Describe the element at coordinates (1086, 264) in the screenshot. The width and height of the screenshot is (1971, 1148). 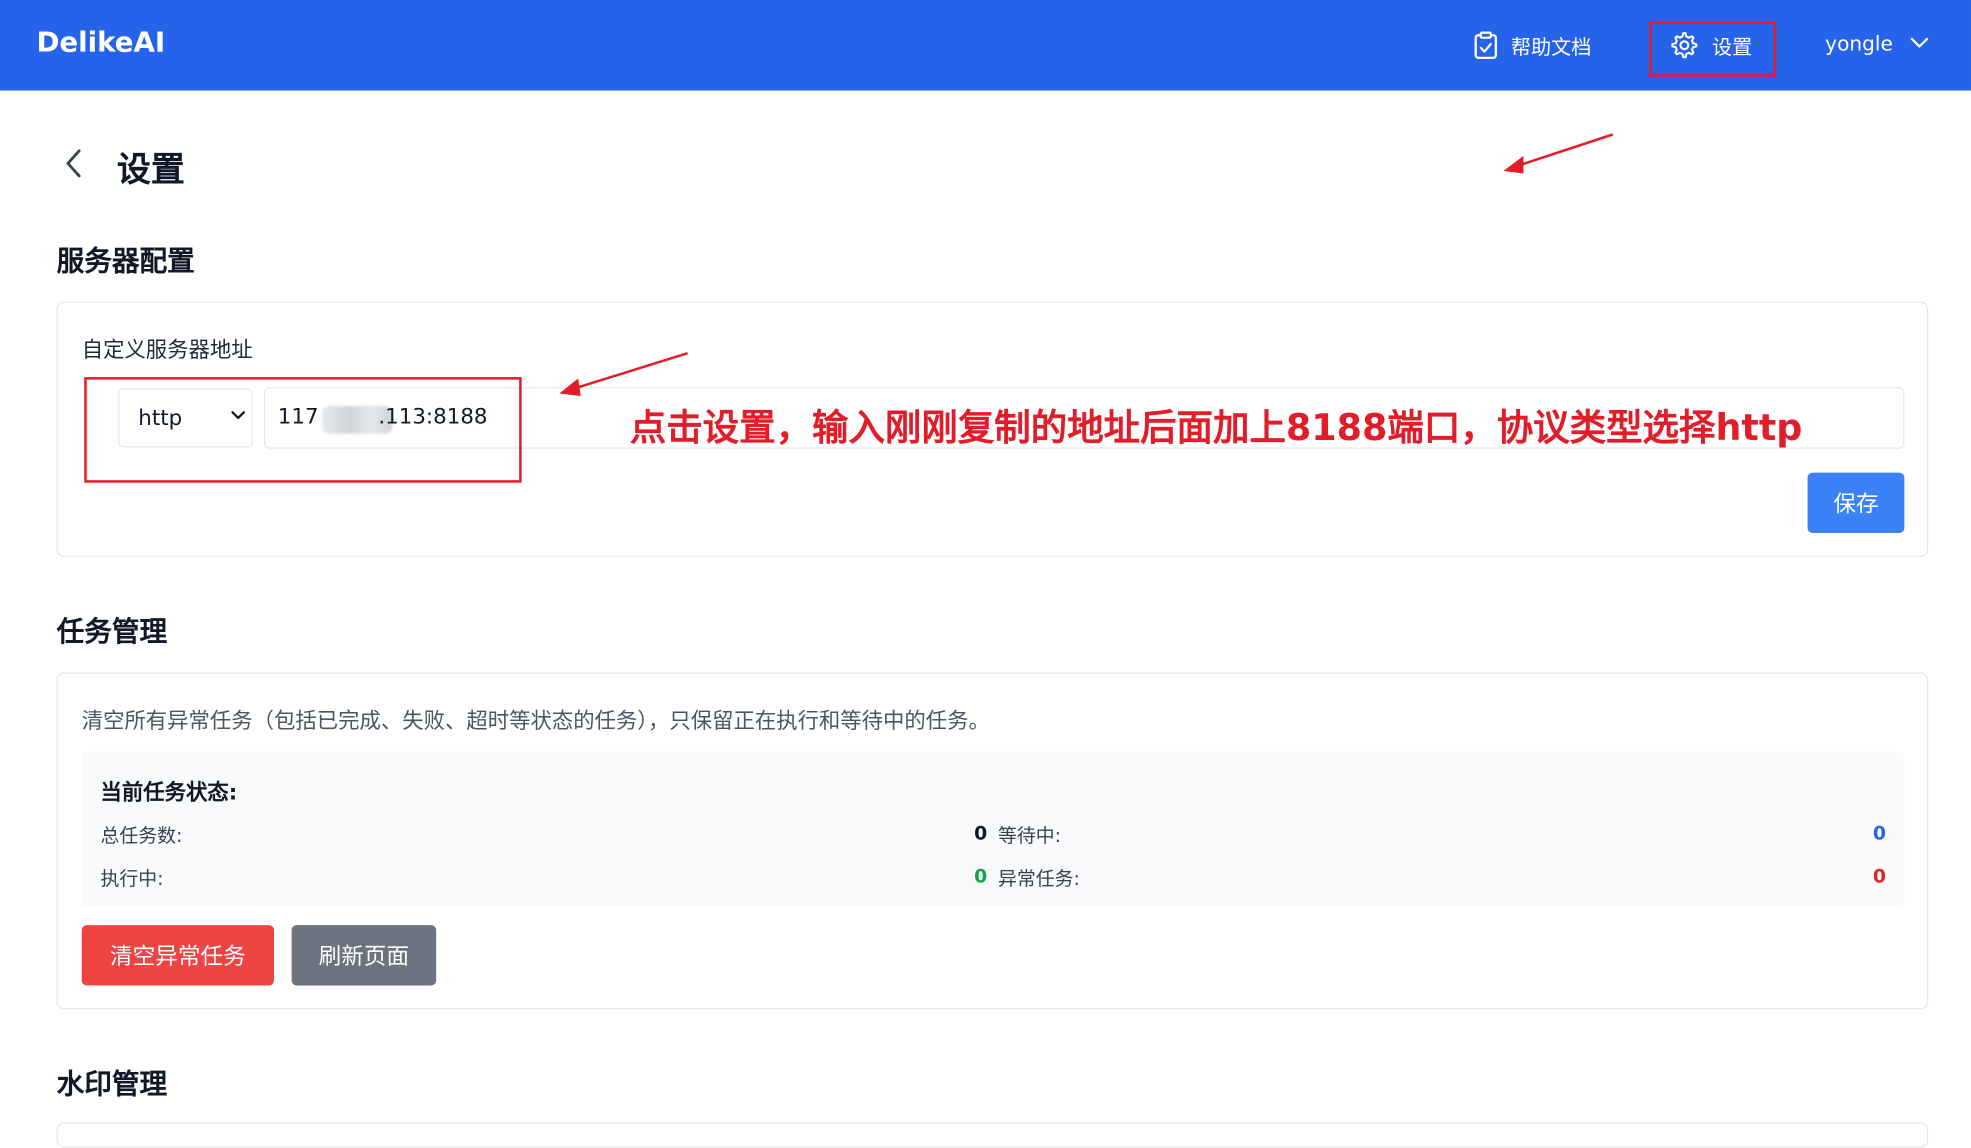
I see `annotation-arrows` at that location.